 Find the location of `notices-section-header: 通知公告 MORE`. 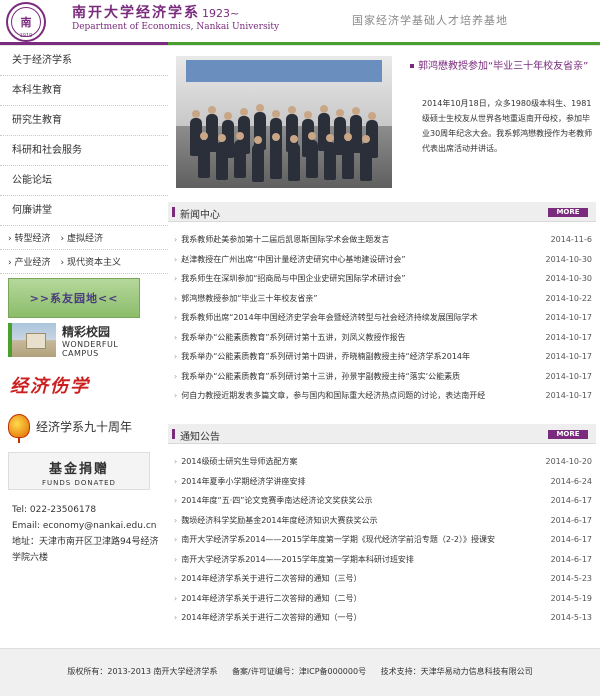

notices-section-header: 通知公告 MORE is located at coordinates (382, 434).